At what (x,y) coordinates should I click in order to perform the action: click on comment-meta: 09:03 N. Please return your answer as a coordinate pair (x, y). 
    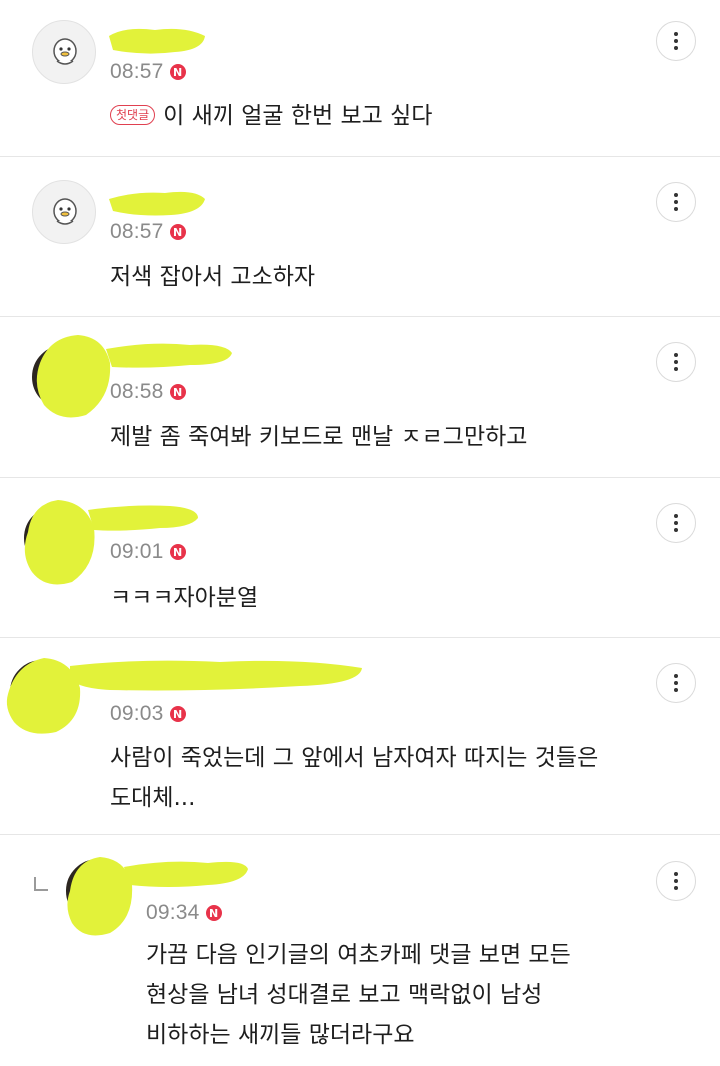
    Looking at the image, I should click on (148, 714).